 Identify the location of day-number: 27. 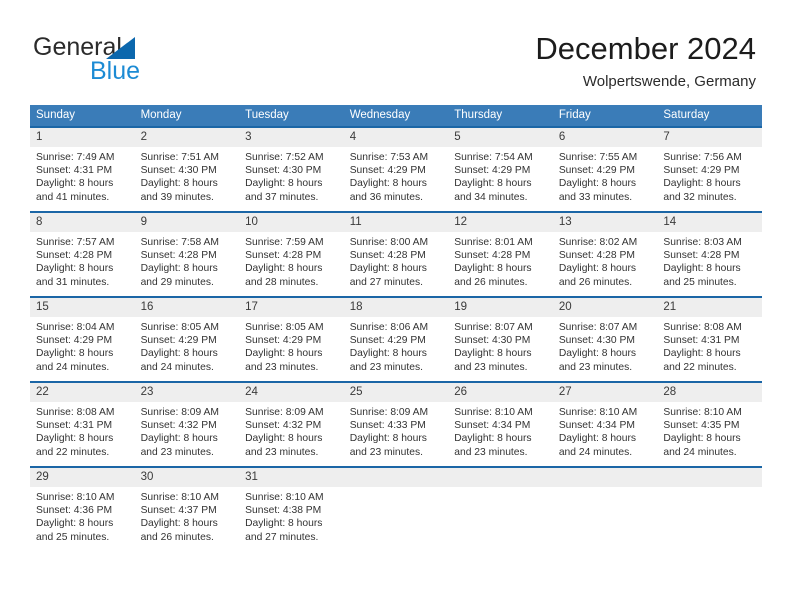
(605, 392).